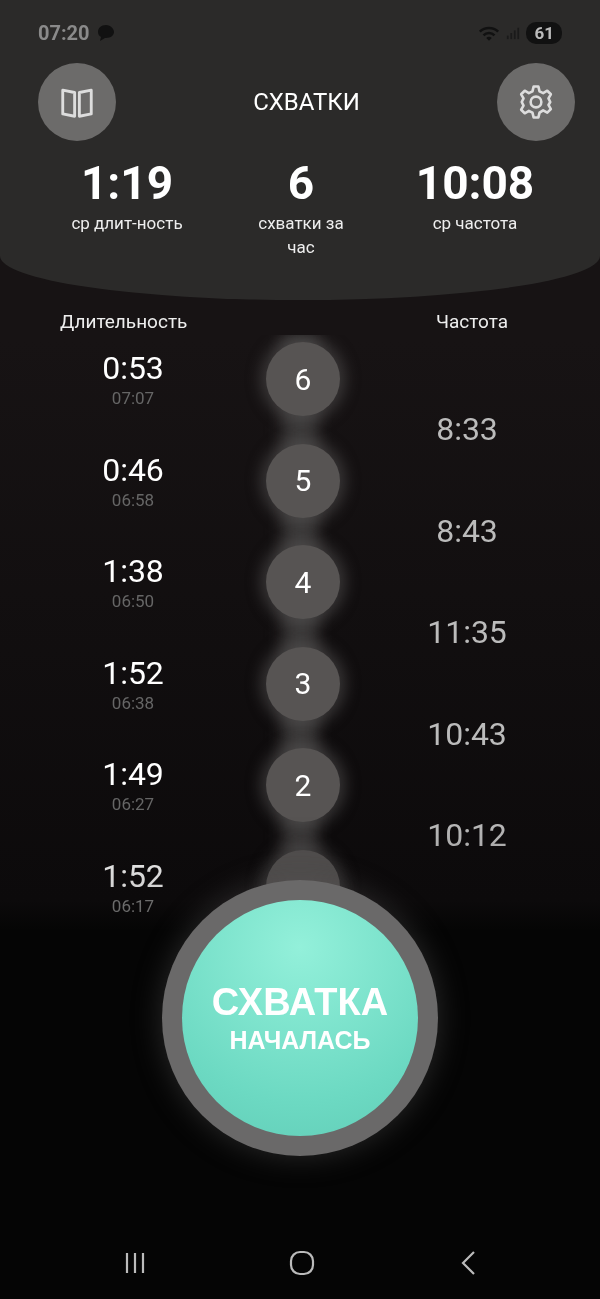 The image size is (600, 1299). What do you see at coordinates (133, 499) in the screenshot?
I see `start-time: 06:58` at bounding box center [133, 499].